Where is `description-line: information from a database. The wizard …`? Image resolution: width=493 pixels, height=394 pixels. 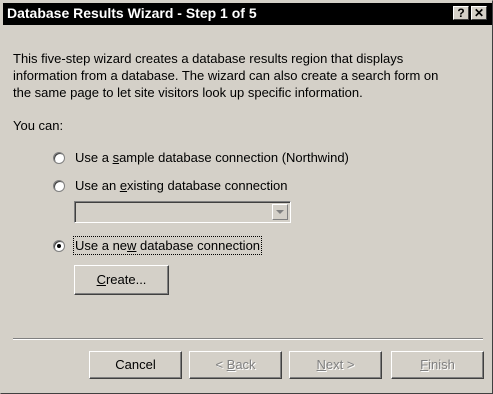 description-line: information from a database. The wizard … is located at coordinates (226, 75).